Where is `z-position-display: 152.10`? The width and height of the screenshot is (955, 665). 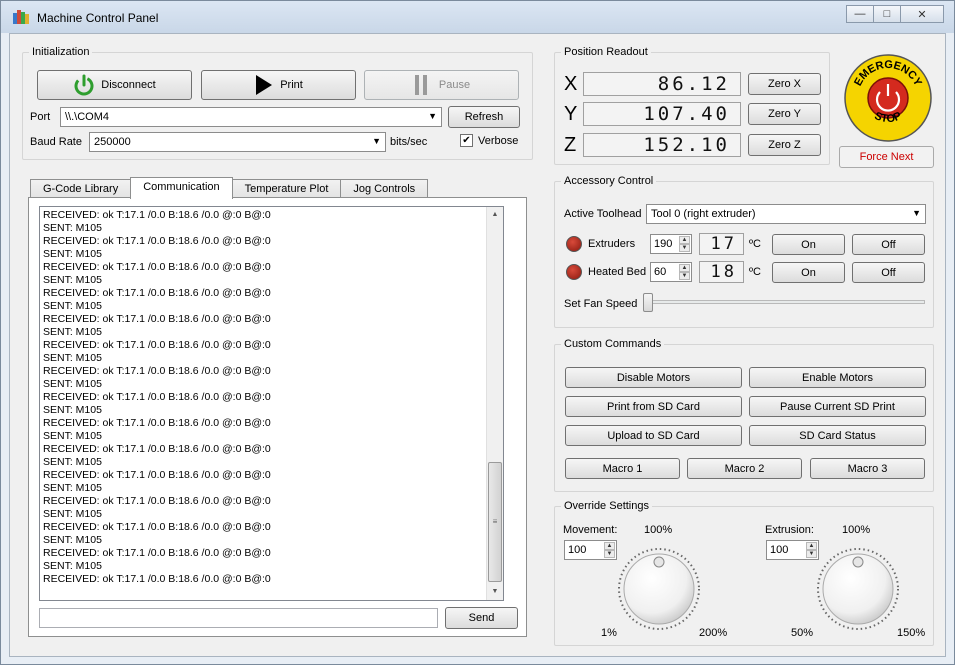 z-position-display: 152.10 is located at coordinates (662, 145).